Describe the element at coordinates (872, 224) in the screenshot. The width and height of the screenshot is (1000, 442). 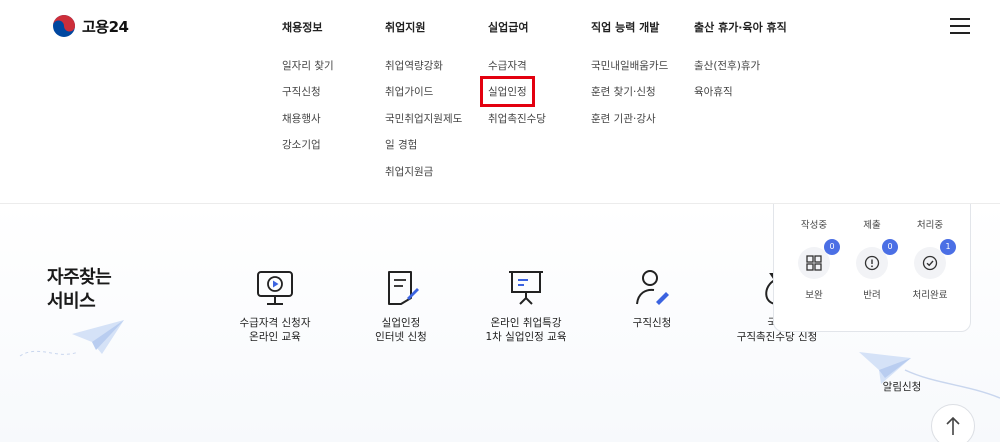
I see `status-submitted: 제출` at that location.